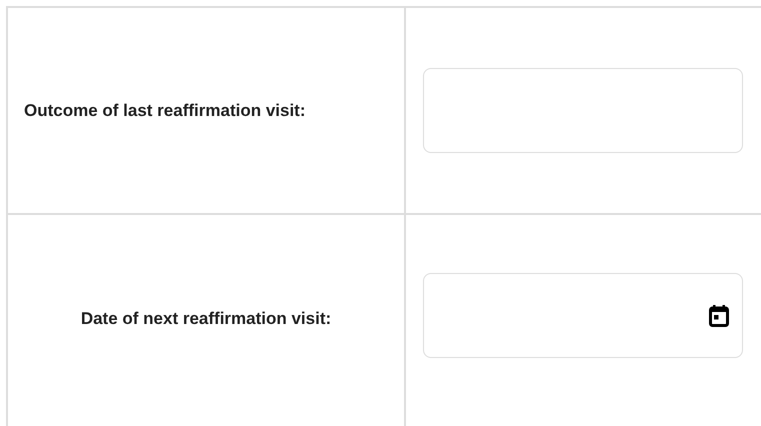  I want to click on calendar-icon, so click(719, 315).